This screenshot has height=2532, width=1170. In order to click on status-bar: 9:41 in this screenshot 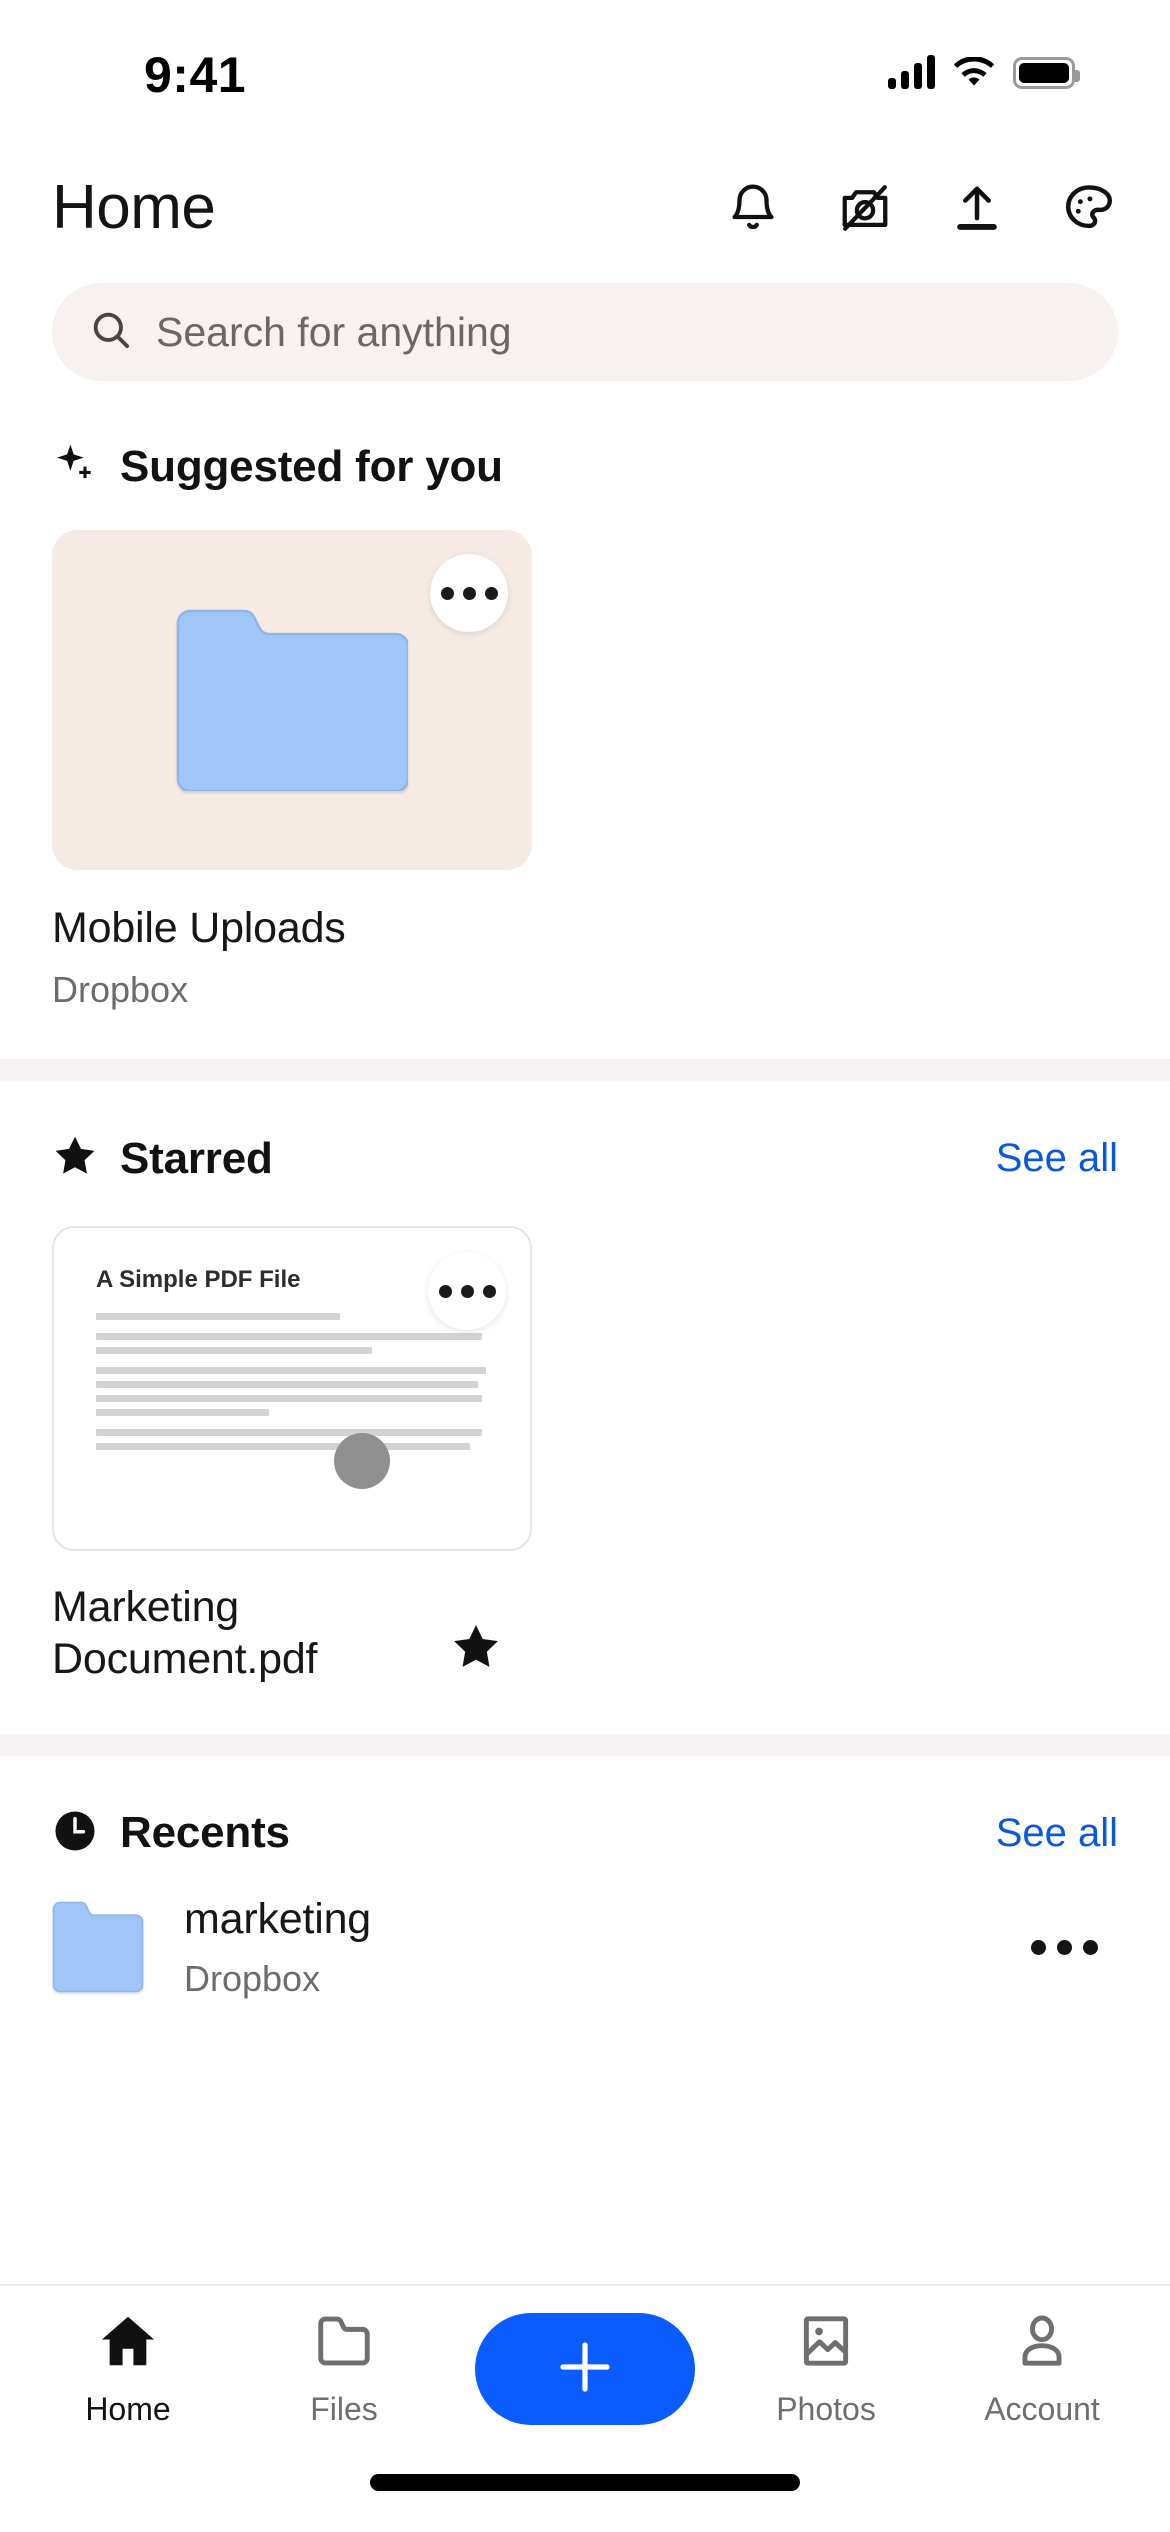, I will do `click(585, 75)`.